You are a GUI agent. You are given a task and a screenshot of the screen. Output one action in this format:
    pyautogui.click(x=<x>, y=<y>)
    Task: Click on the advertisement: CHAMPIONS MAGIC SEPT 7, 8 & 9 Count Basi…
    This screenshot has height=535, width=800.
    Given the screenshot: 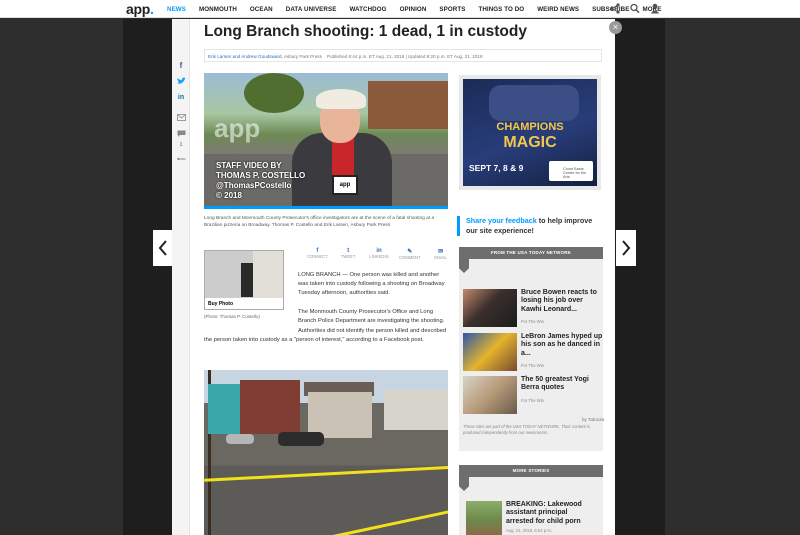 What is the action you would take?
    pyautogui.click(x=530, y=132)
    